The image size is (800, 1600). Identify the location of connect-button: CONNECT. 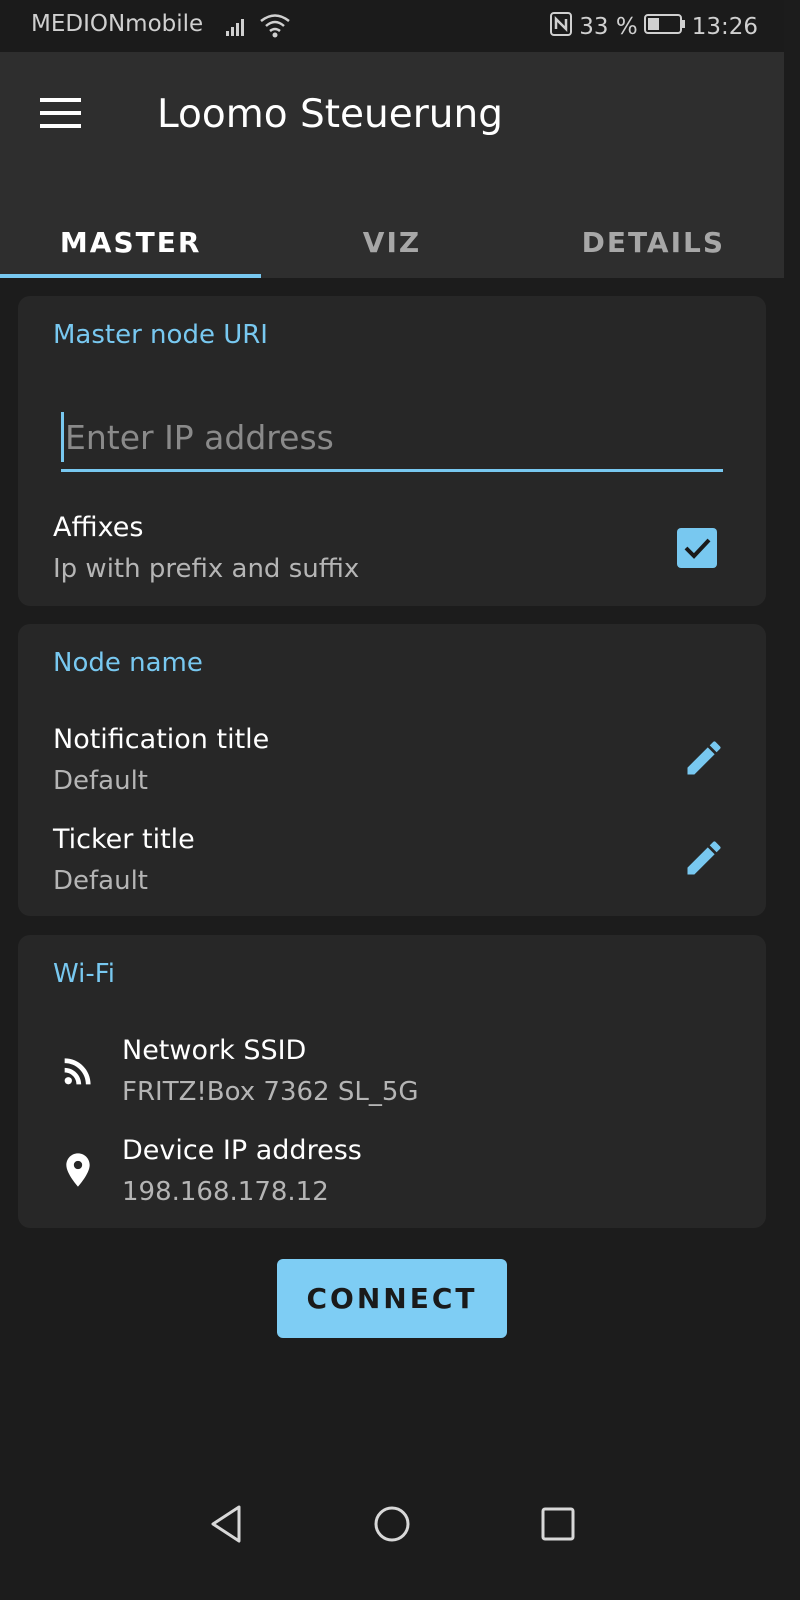
(392, 1298).